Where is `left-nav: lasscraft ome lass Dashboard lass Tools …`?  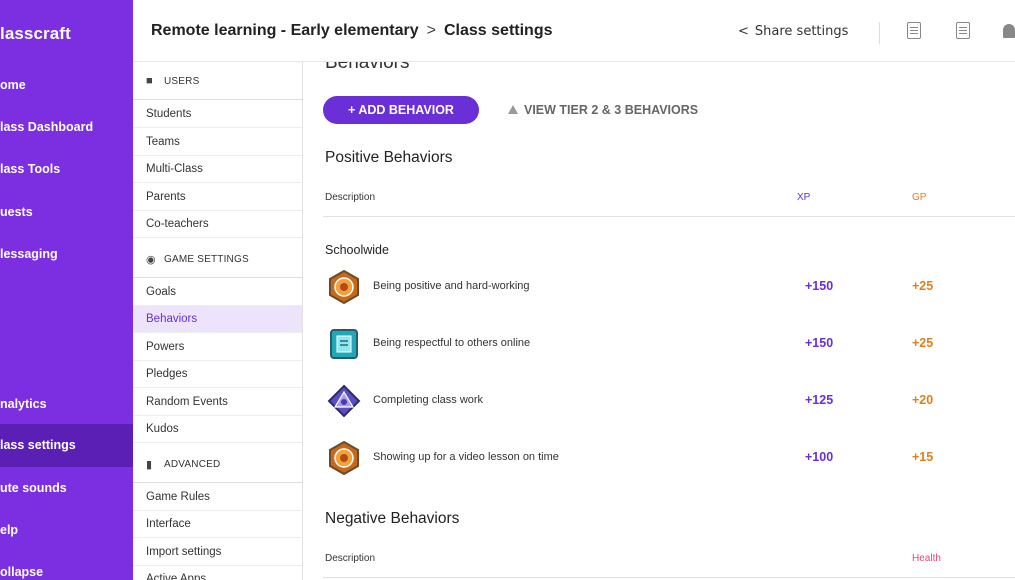
left-nav: lasscraft ome lass Dashboard lass Tools … is located at coordinates (66, 290).